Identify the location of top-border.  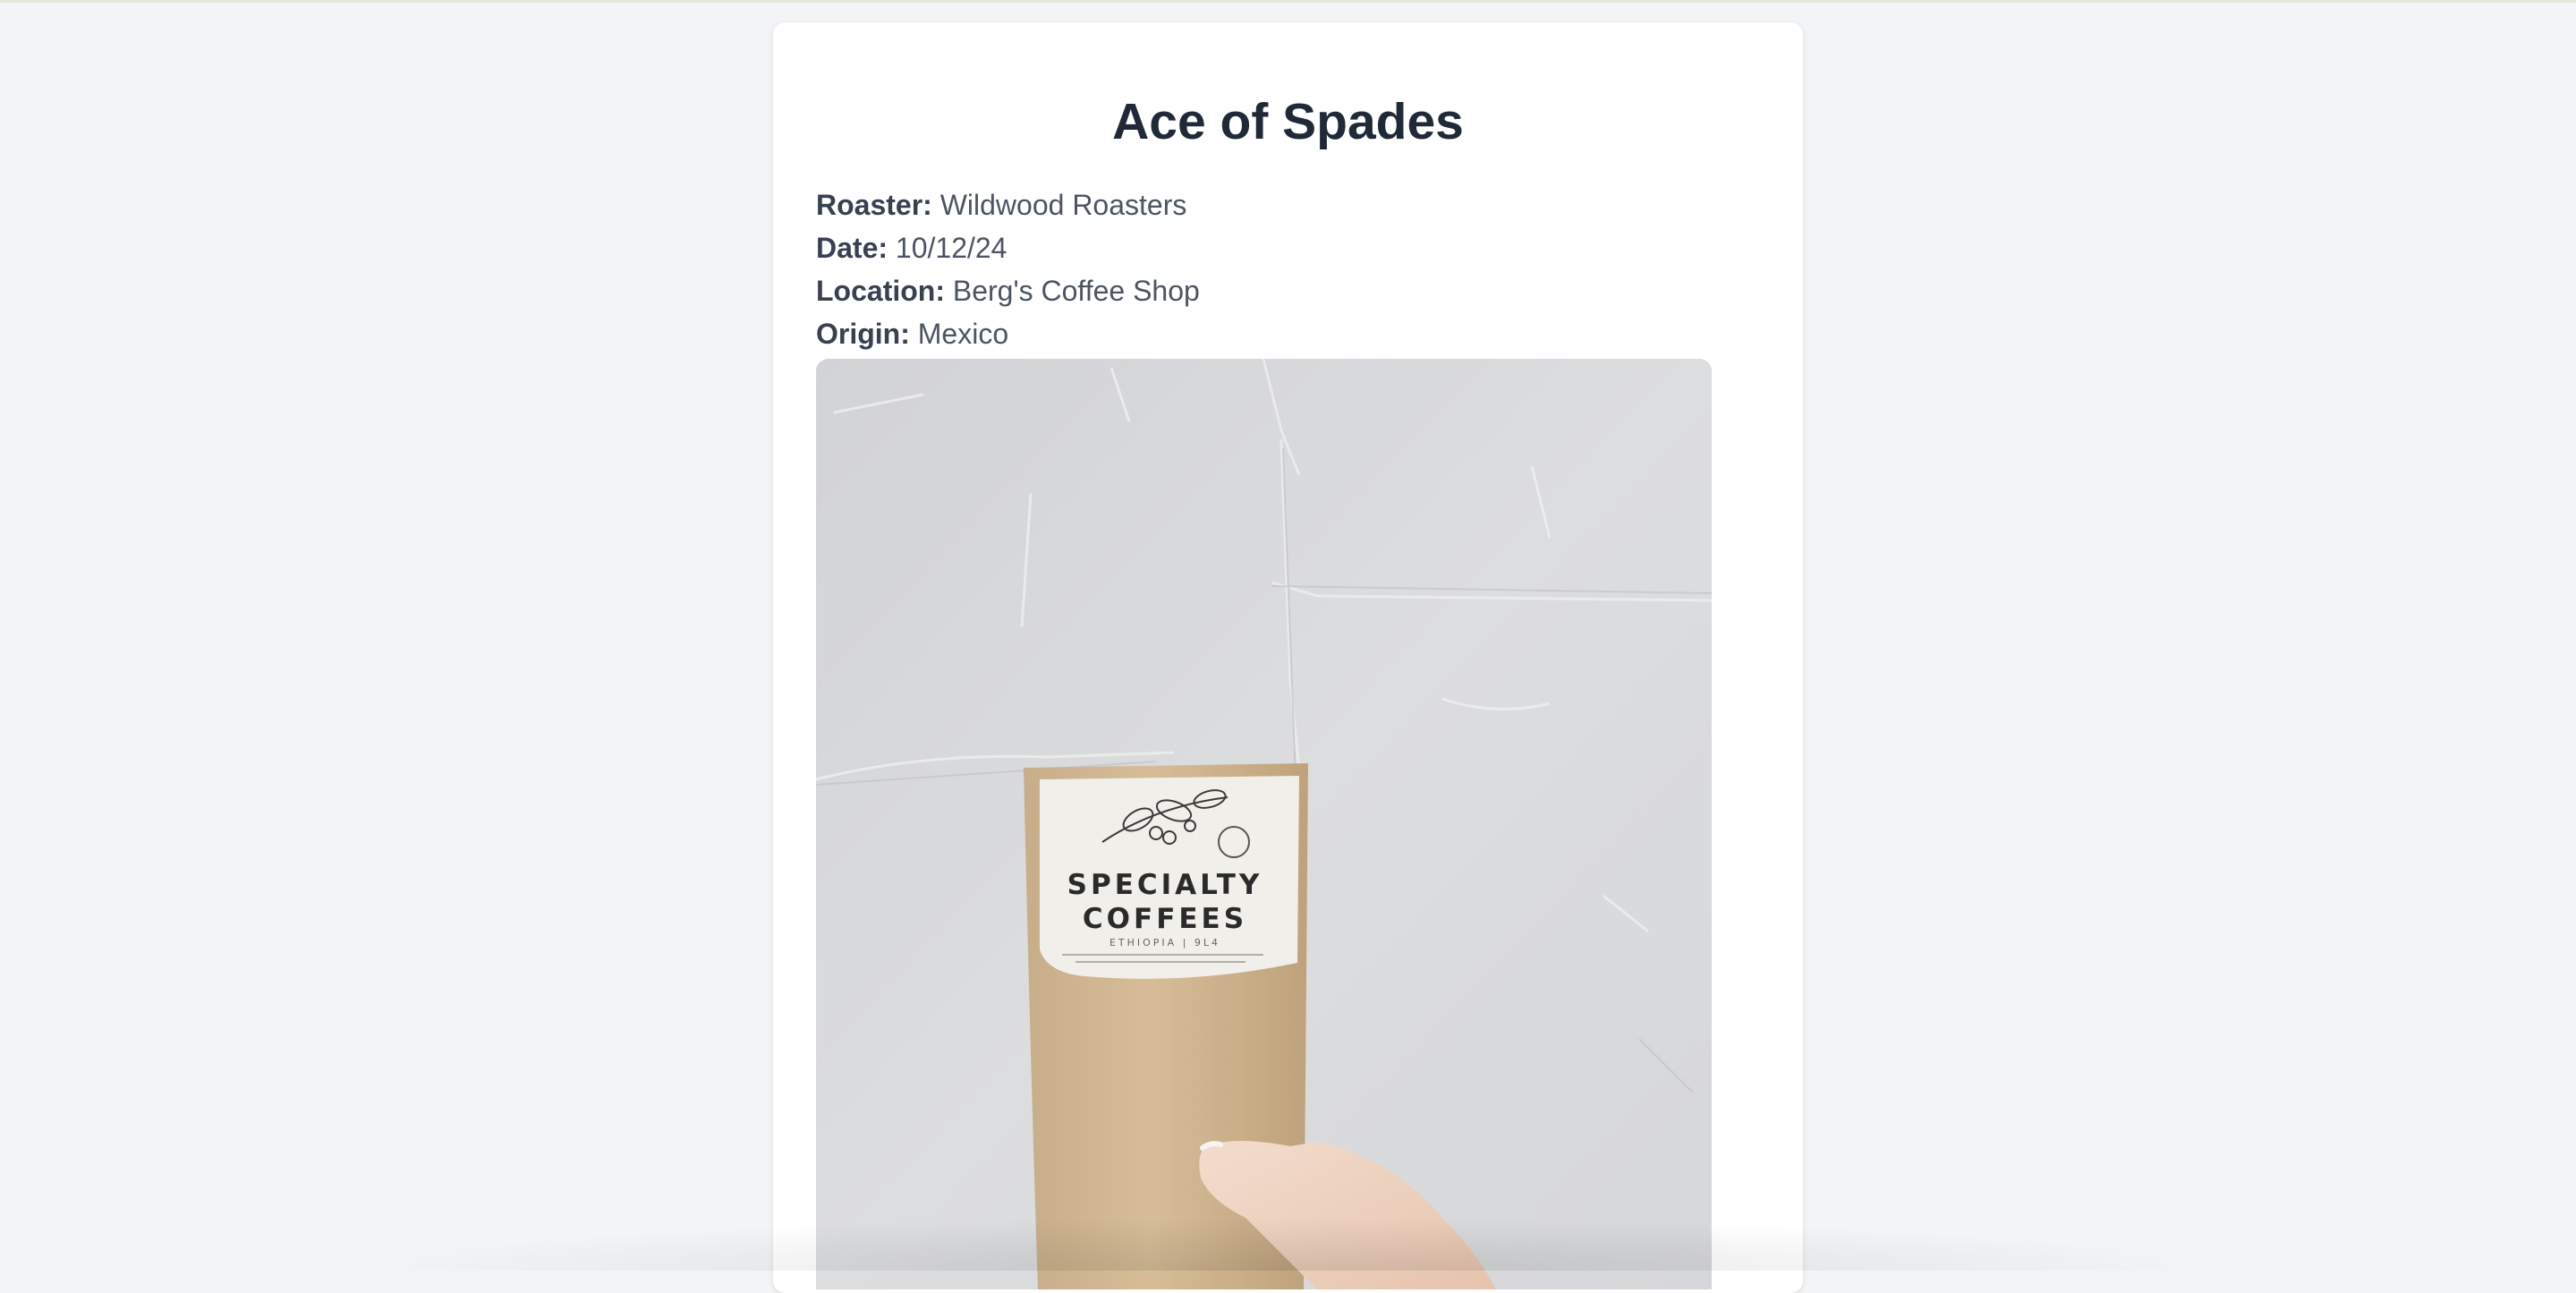
(1288, 1).